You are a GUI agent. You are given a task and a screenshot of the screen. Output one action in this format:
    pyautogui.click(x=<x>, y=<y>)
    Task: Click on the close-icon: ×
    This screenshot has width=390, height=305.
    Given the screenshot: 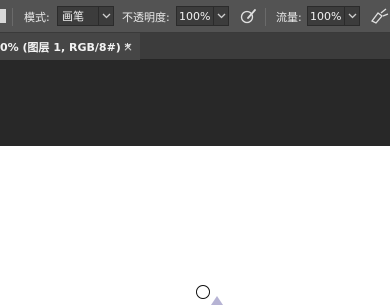 What is the action you would take?
    pyautogui.click(x=128, y=47)
    